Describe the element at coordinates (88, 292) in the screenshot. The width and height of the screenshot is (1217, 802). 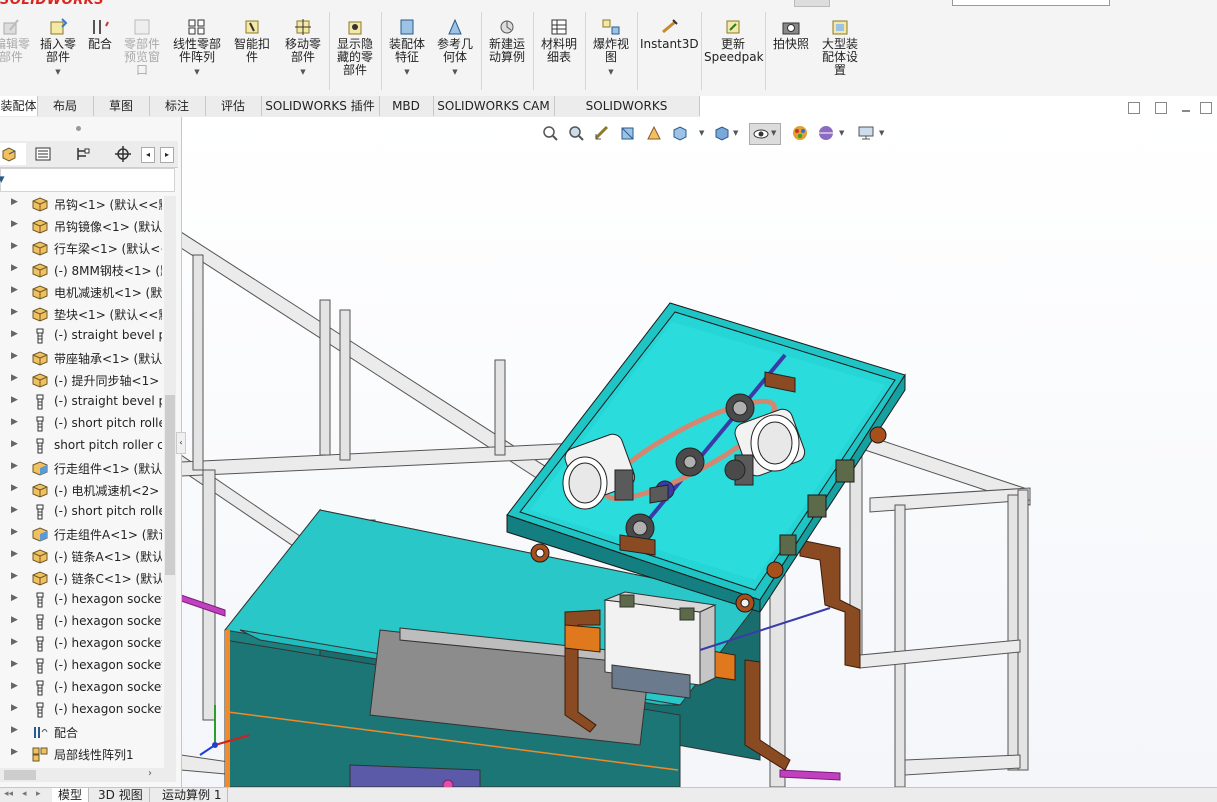
I see `tree-item: ▶ 电机减速机<1> (默认` at that location.